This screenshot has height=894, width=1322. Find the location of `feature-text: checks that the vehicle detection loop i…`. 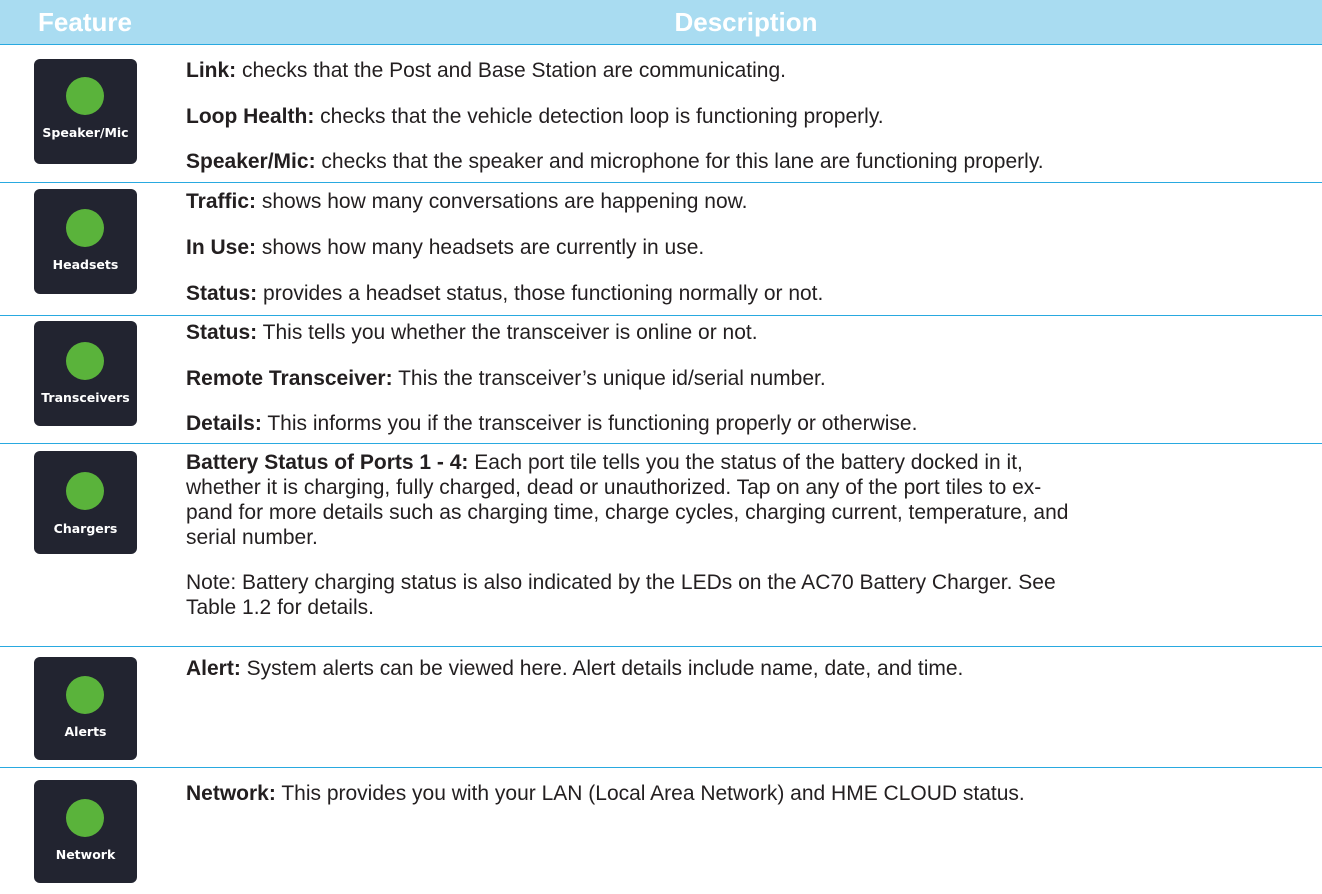

feature-text: checks that the vehicle detection loop i… is located at coordinates (599, 116).